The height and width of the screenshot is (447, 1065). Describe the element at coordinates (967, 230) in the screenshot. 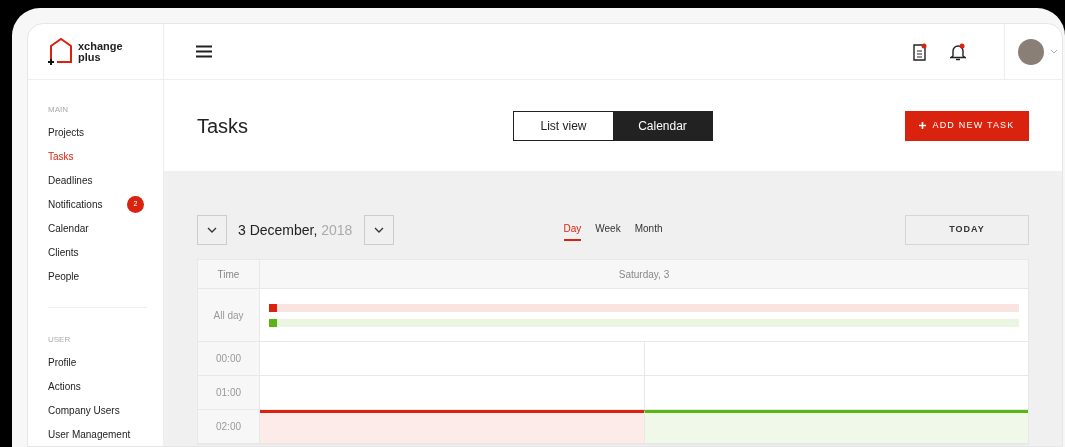

I see `today-button: TODAY` at that location.